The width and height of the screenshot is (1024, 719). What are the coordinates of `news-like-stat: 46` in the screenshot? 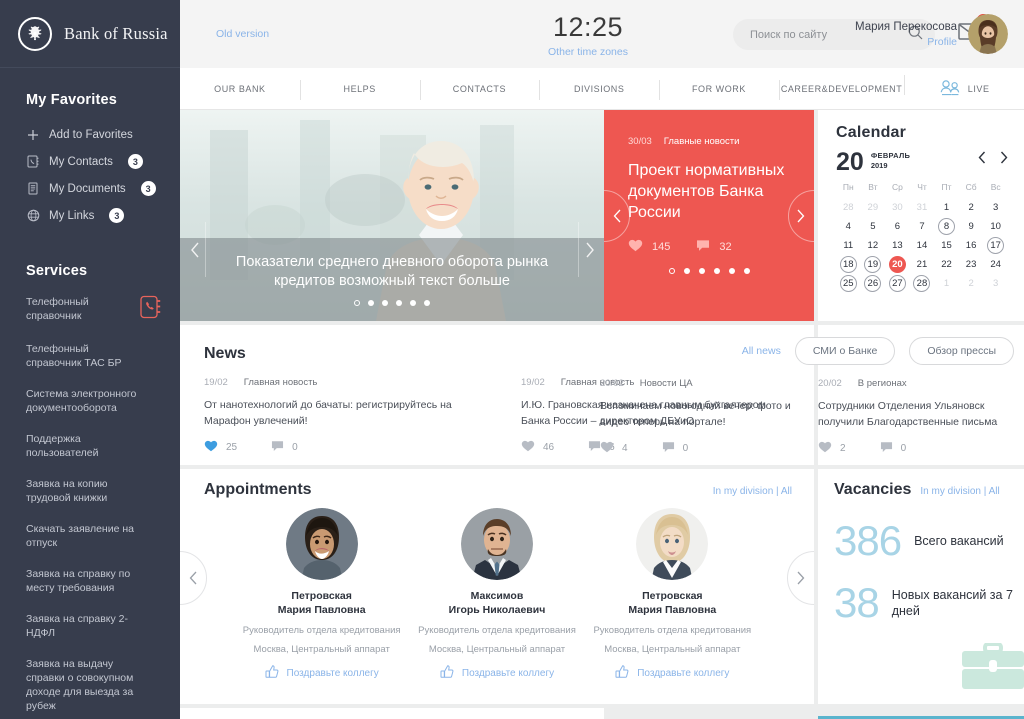 It's located at (537, 447).